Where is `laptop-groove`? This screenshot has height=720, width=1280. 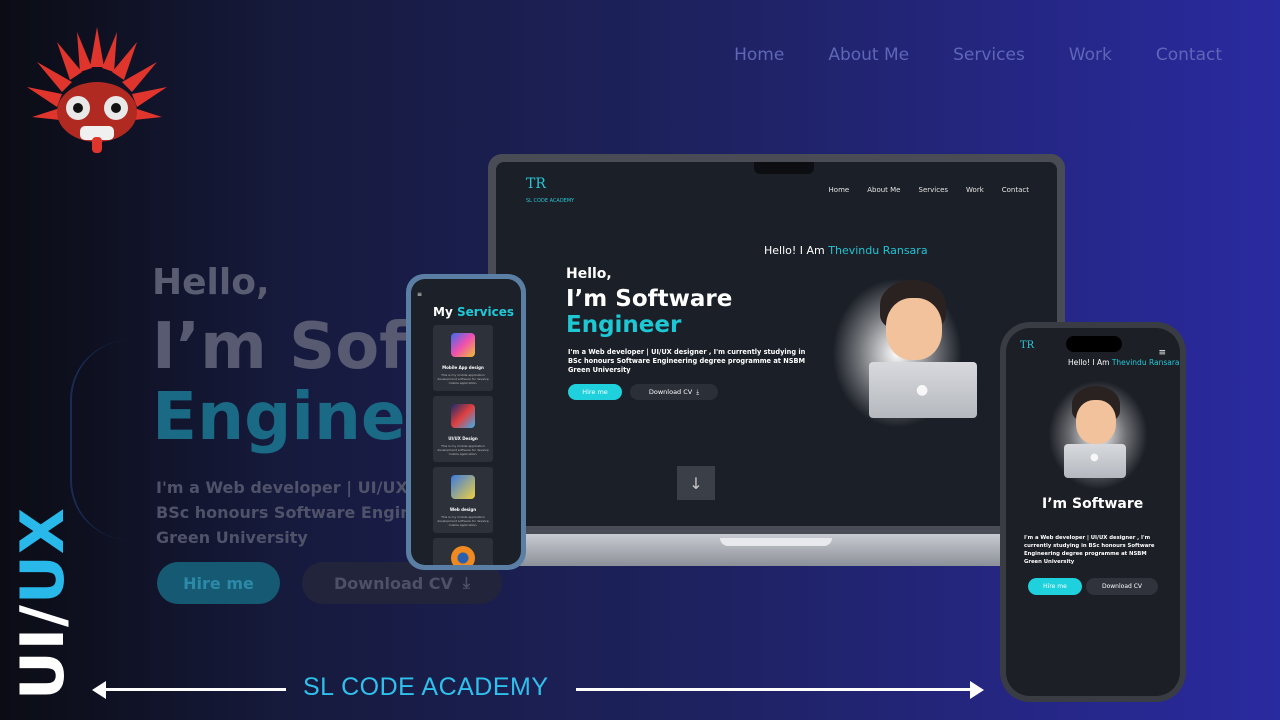 laptop-groove is located at coordinates (776, 542).